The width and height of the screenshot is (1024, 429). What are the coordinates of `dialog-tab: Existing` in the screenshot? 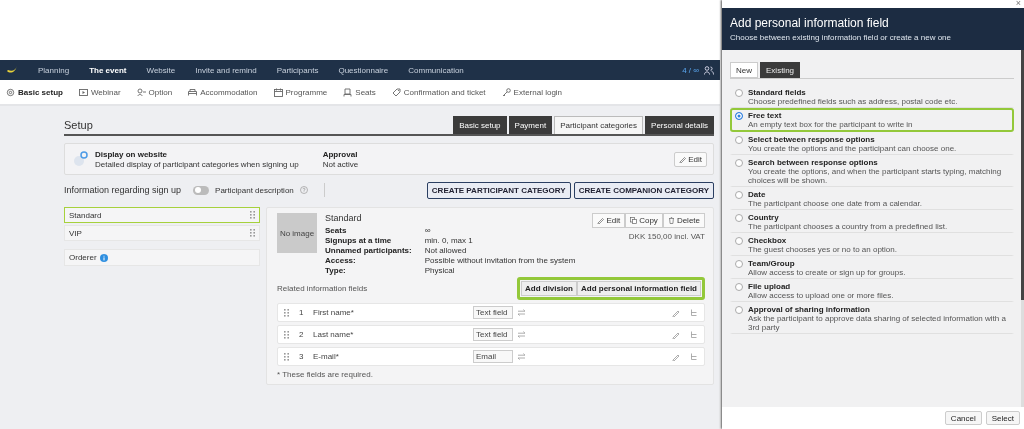 It's located at (780, 70).